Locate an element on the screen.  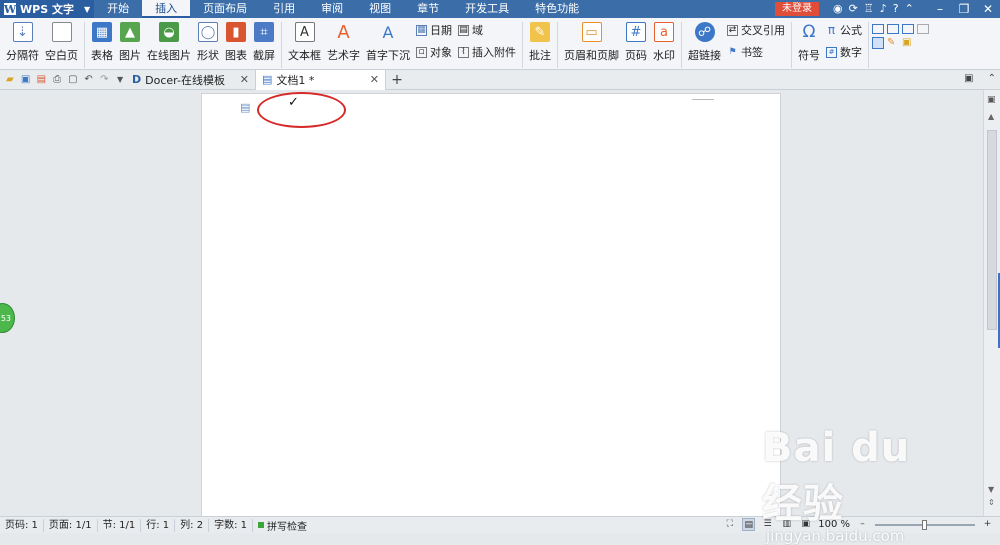
zoom-slider is located at coordinates (925, 524).